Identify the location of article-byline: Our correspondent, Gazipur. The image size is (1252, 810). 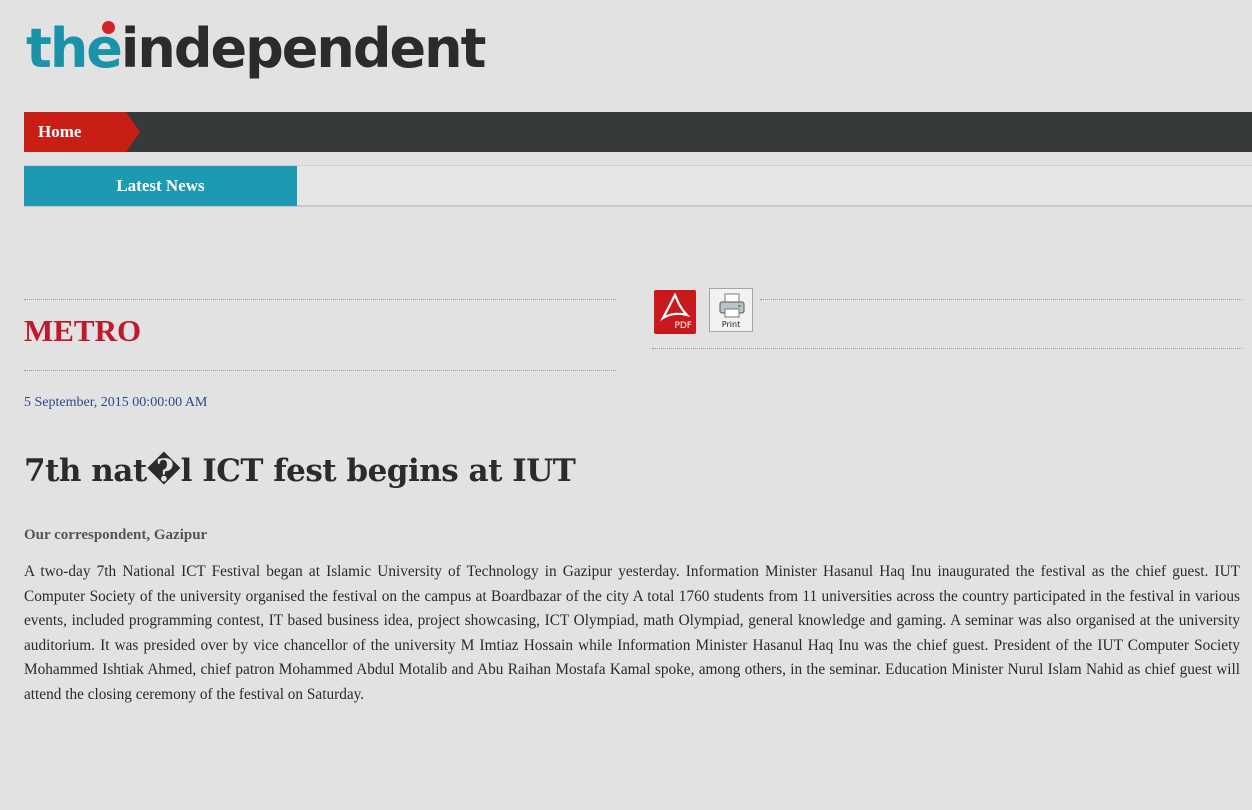
(116, 535).